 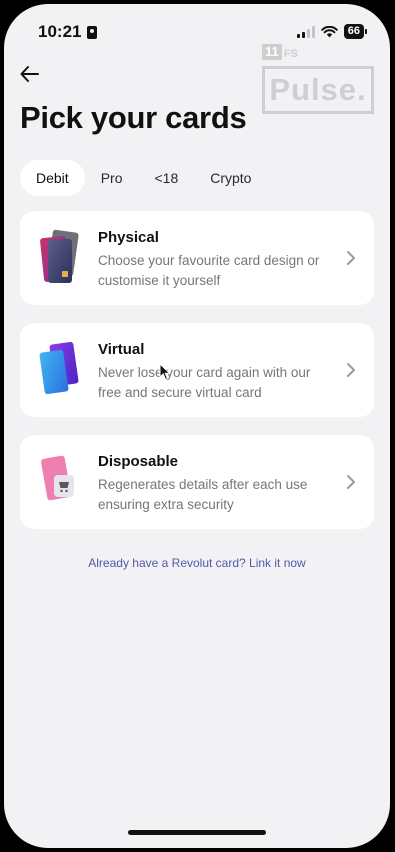 What do you see at coordinates (128, 237) in the screenshot?
I see `card-option-title: Physical` at bounding box center [128, 237].